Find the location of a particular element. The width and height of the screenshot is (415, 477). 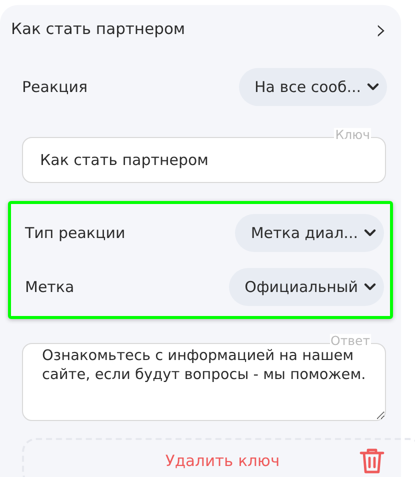

chevron-button: › is located at coordinates (381, 30).